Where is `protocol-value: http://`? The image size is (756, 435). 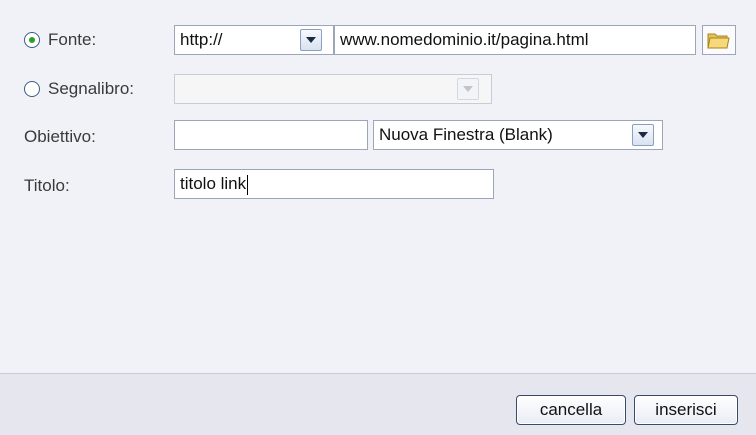 protocol-value: http:// is located at coordinates (201, 39).